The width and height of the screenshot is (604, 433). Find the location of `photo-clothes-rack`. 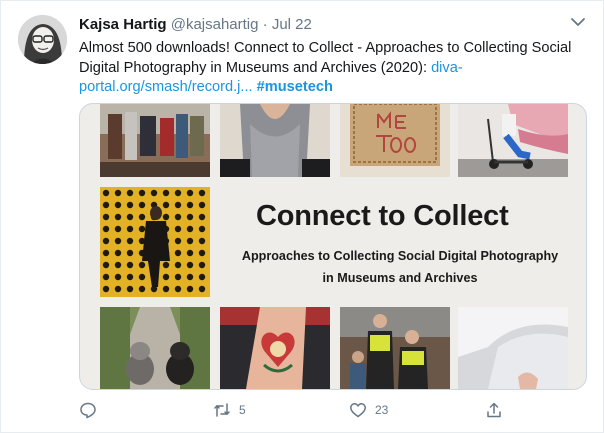

photo-clothes-rack is located at coordinates (155, 140).